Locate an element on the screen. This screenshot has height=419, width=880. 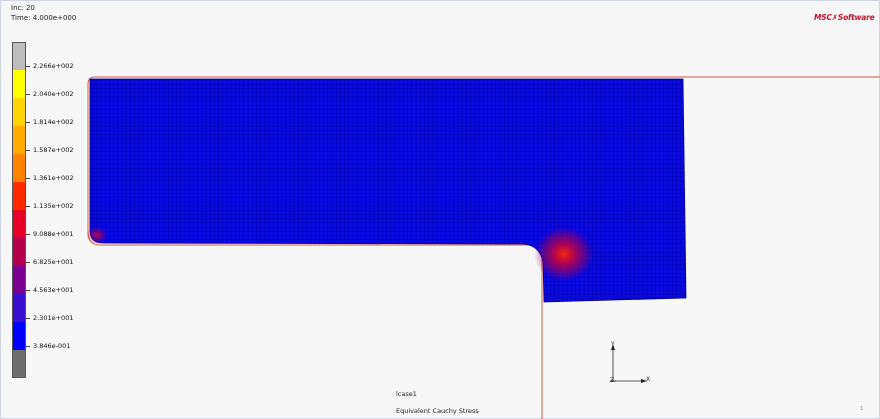
load-case-name: lcase1 is located at coordinates (406, 394).